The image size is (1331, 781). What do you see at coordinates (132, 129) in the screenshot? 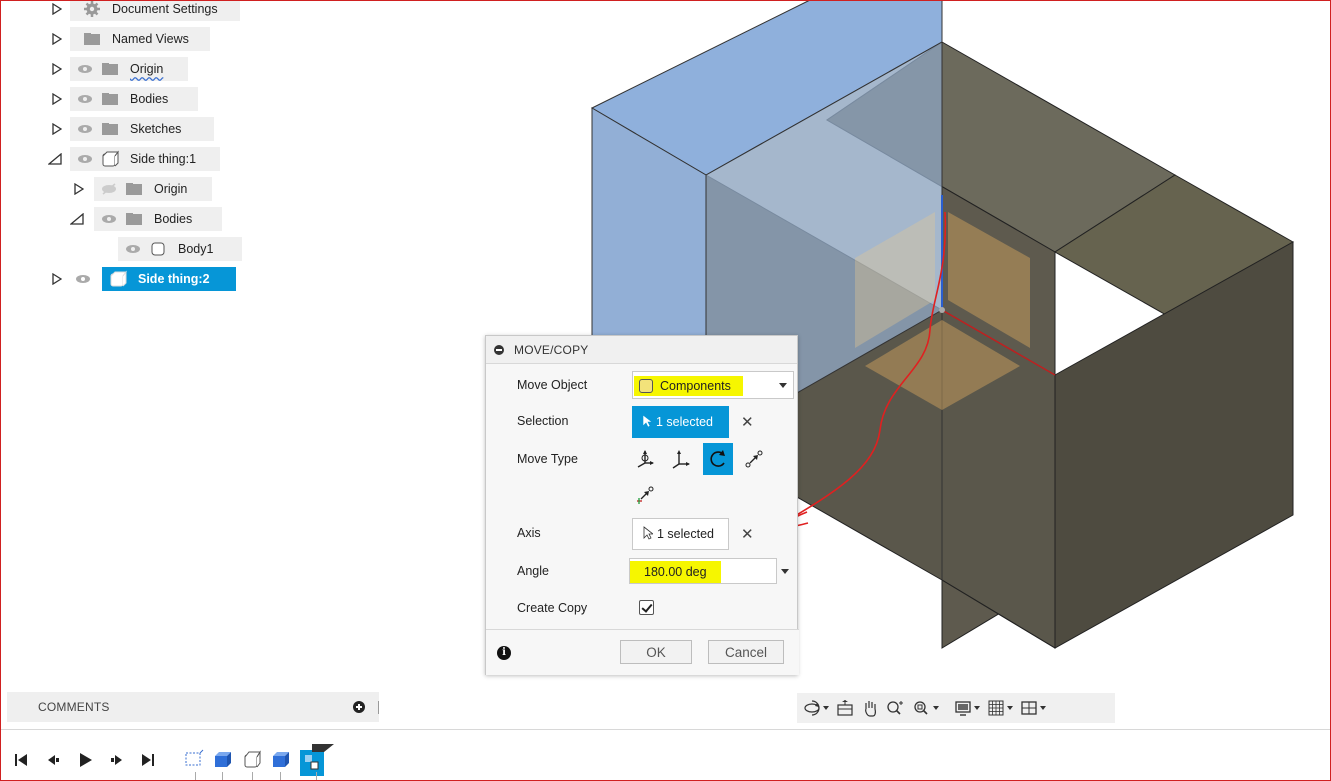
I see `browser-item-sketches: Sketches` at bounding box center [132, 129].